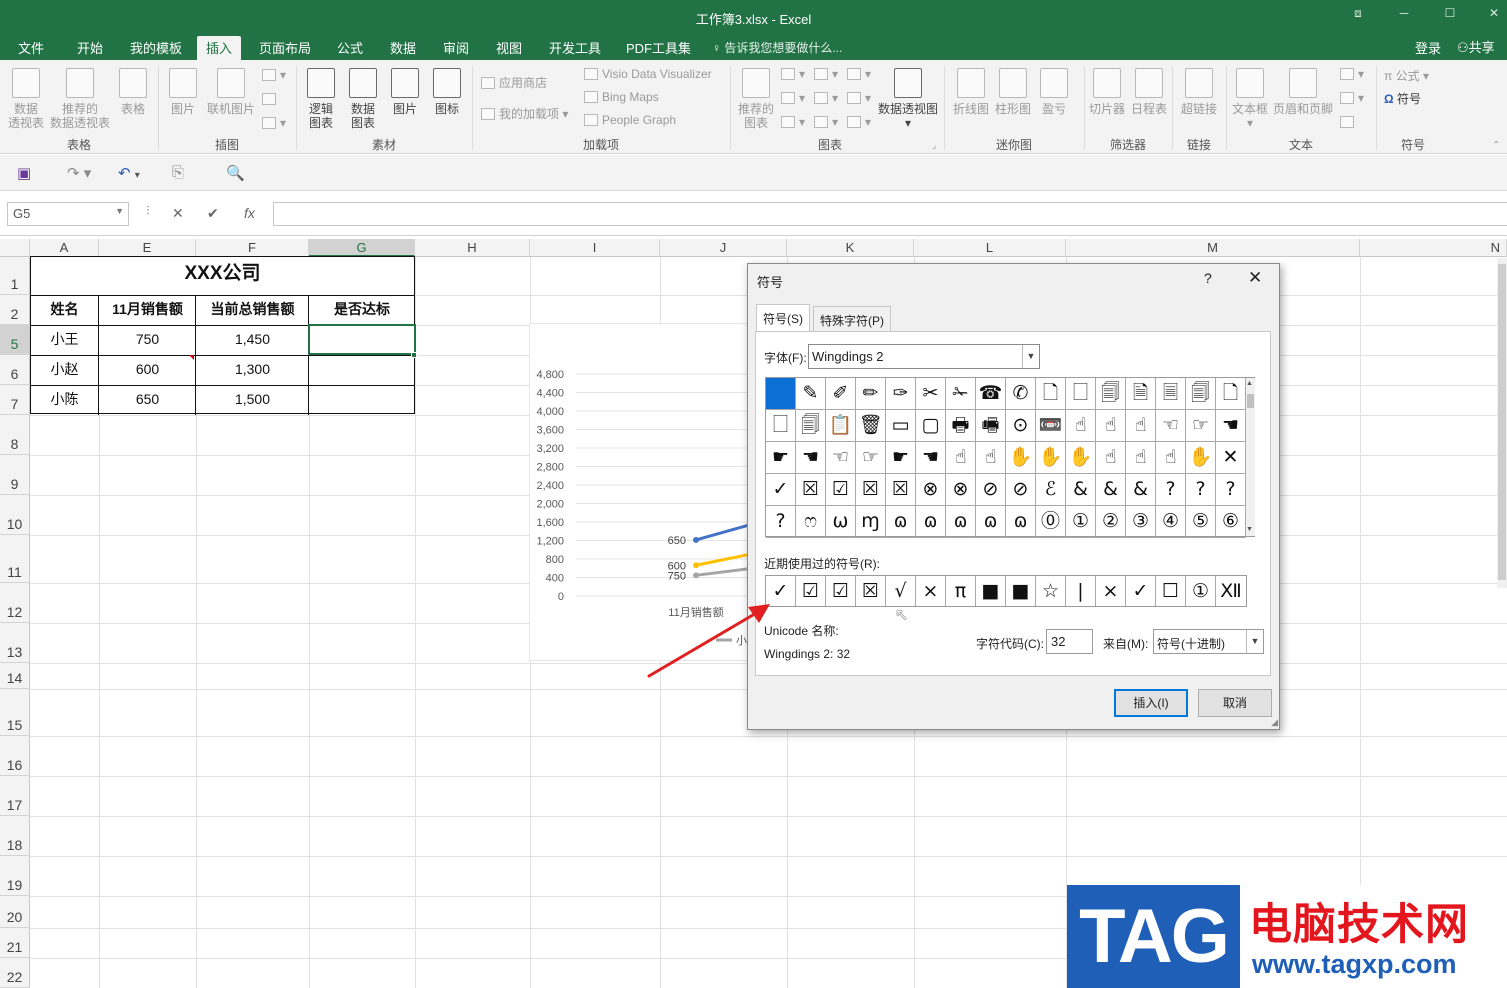 This screenshot has height=988, width=1507. What do you see at coordinates (147, 399) in the screenshot?
I see `table-cell: 650` at bounding box center [147, 399].